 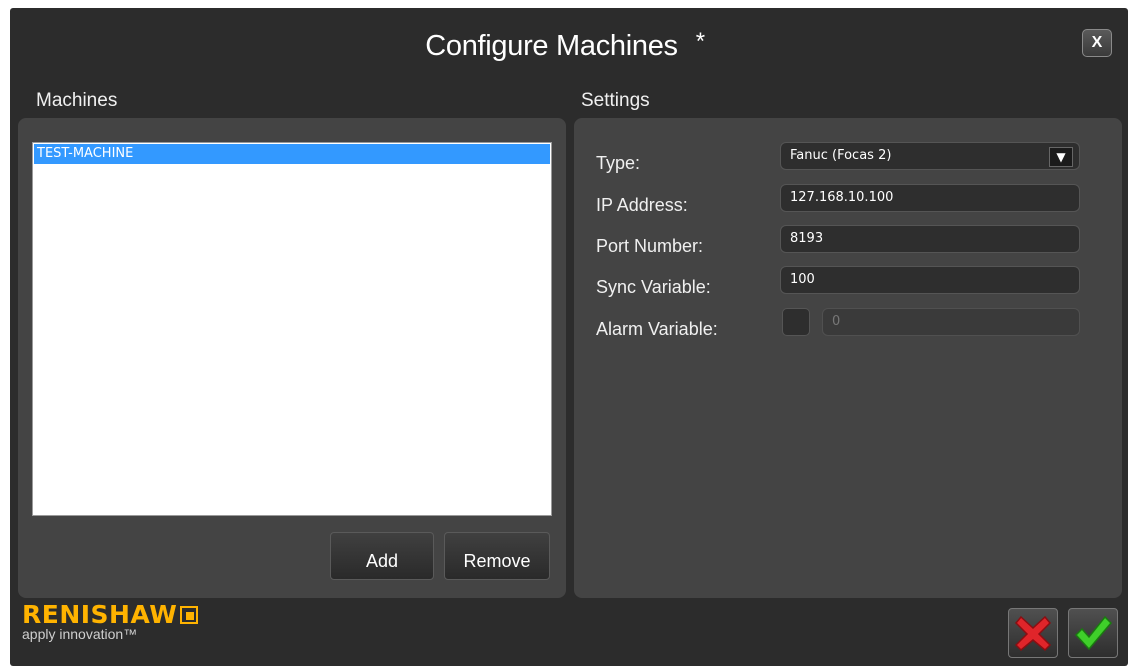 What do you see at coordinates (189, 615) in the screenshot?
I see `renishaw-mark-icon` at bounding box center [189, 615].